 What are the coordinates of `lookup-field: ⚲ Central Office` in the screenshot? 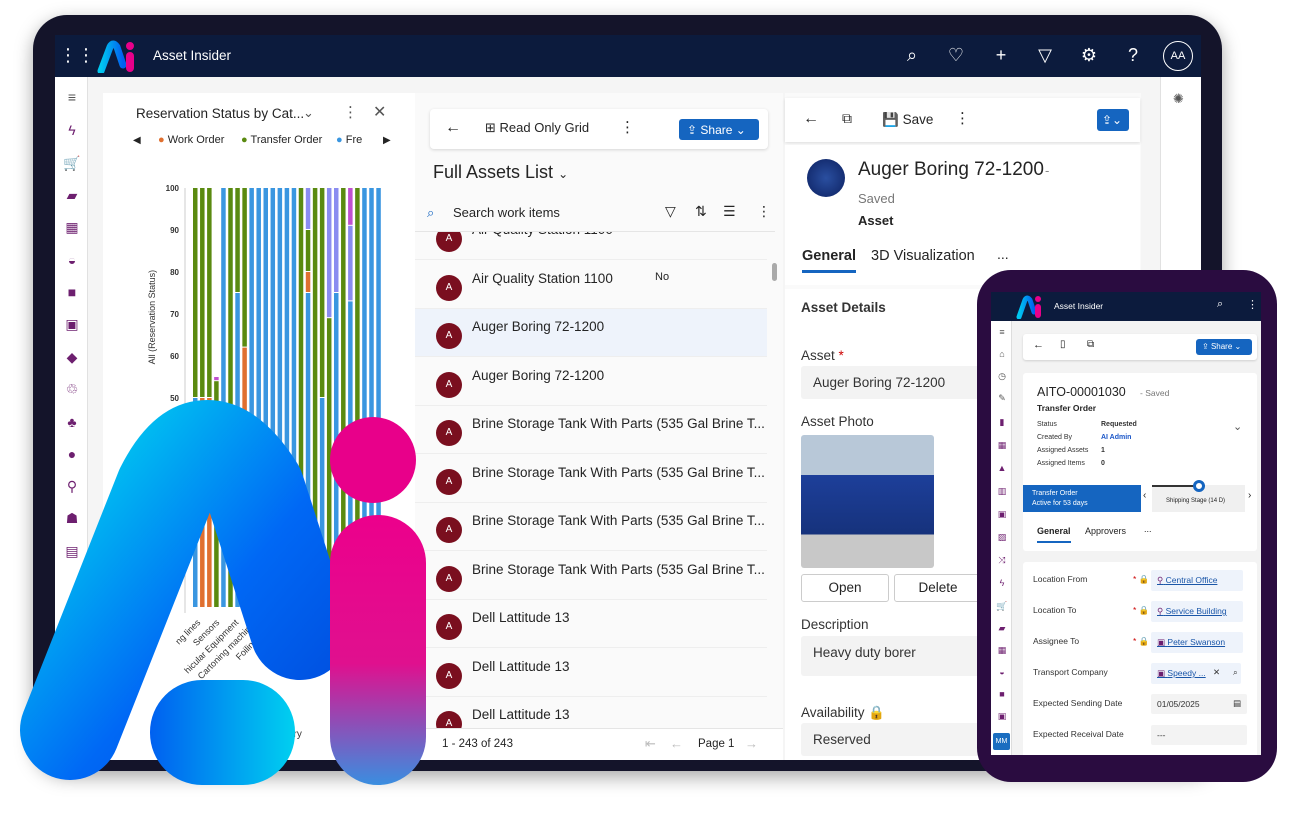 It's located at (1197, 580).